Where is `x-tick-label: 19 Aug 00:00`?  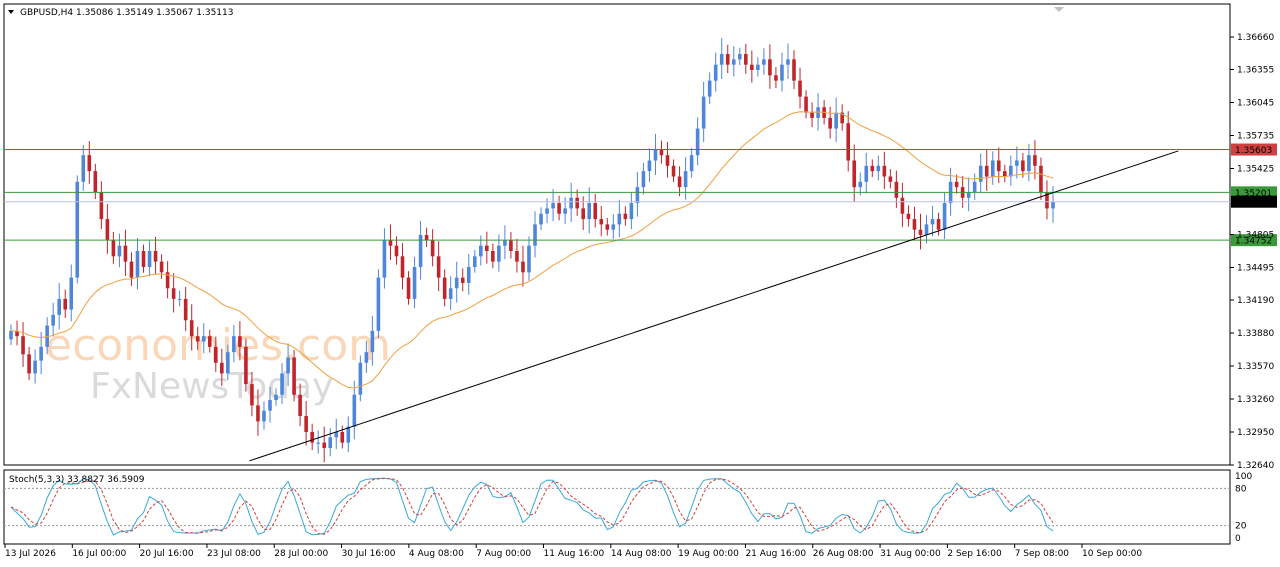
x-tick-label: 19 Aug 00:00 is located at coordinates (708, 554).